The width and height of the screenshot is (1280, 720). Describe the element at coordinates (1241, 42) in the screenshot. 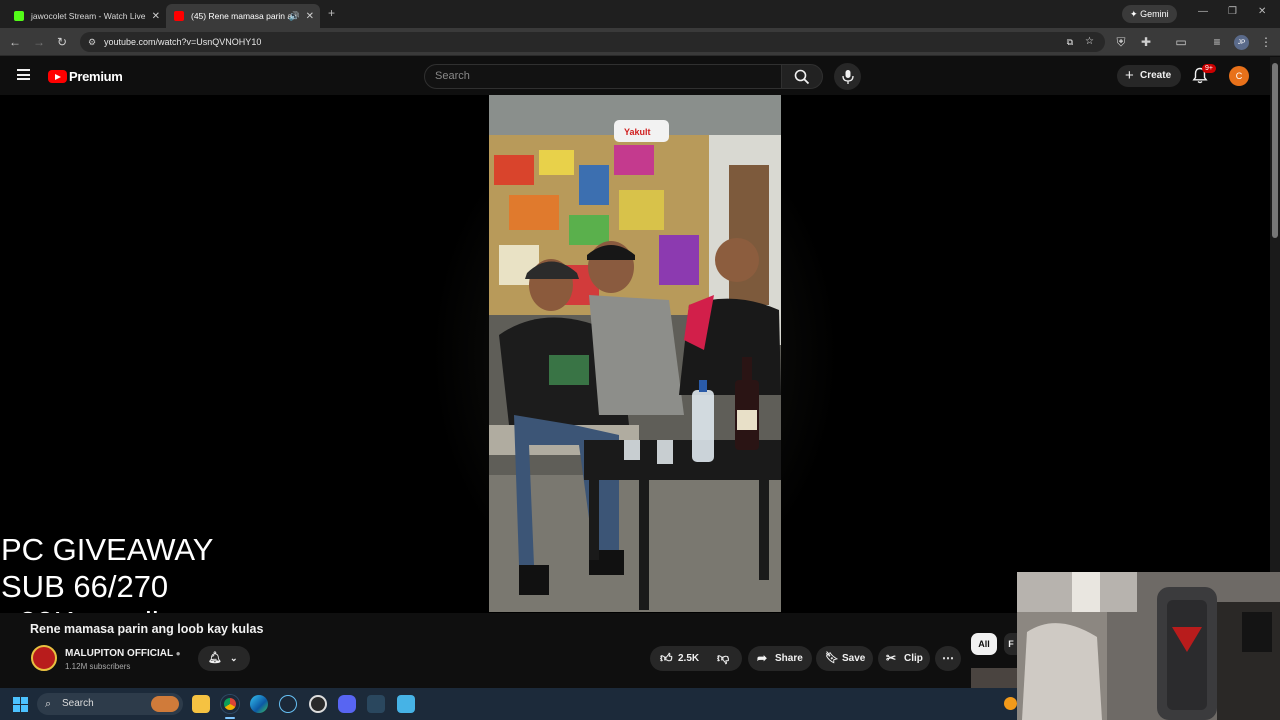

I see `profile-avatar: JP` at that location.